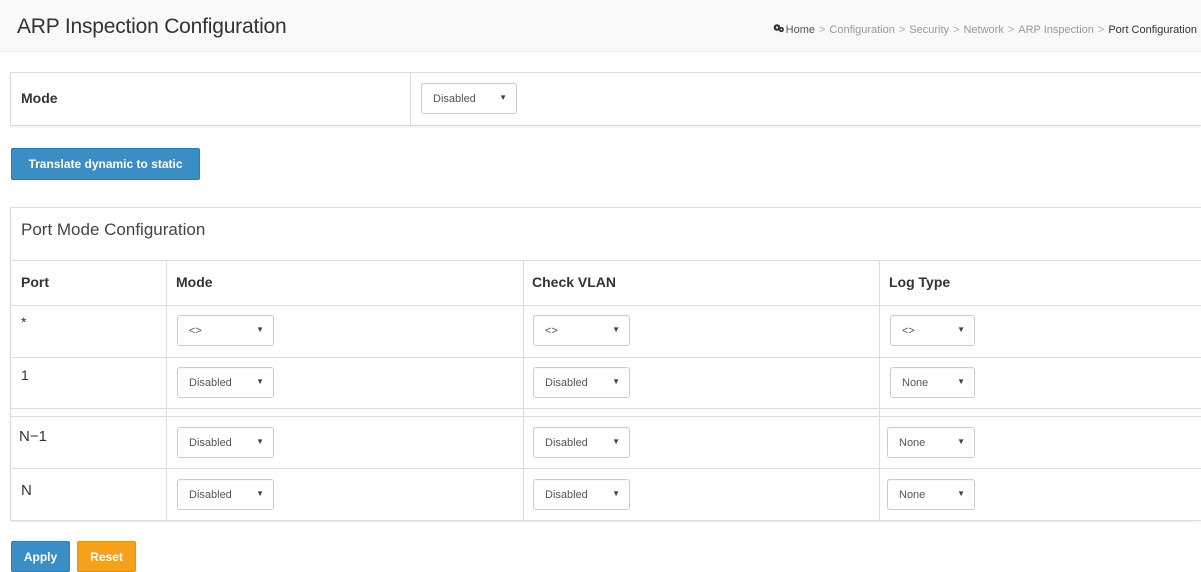 This screenshot has width=1201, height=572. I want to click on port-cell: *, so click(24, 322).